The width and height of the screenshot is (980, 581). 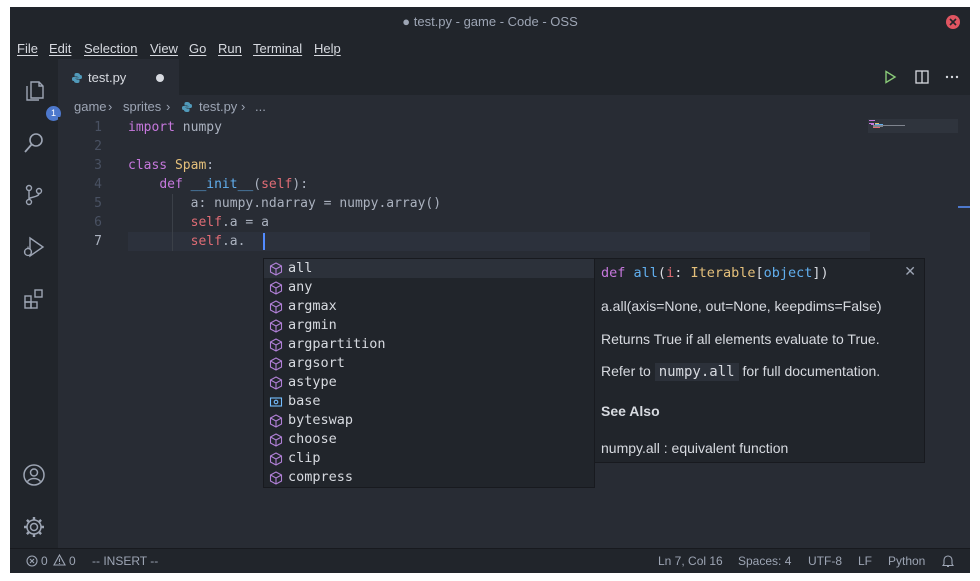 I want to click on menu-go: Go, so click(x=197, y=48).